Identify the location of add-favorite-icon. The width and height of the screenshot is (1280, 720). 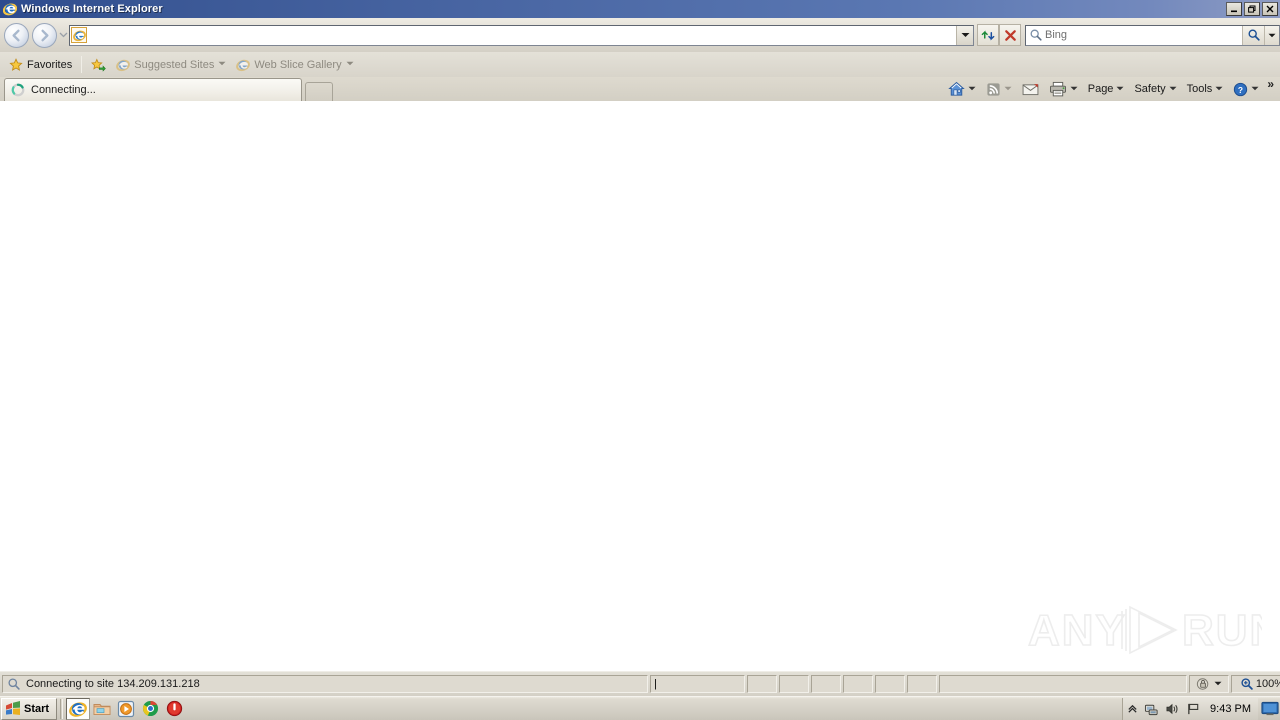
(99, 64).